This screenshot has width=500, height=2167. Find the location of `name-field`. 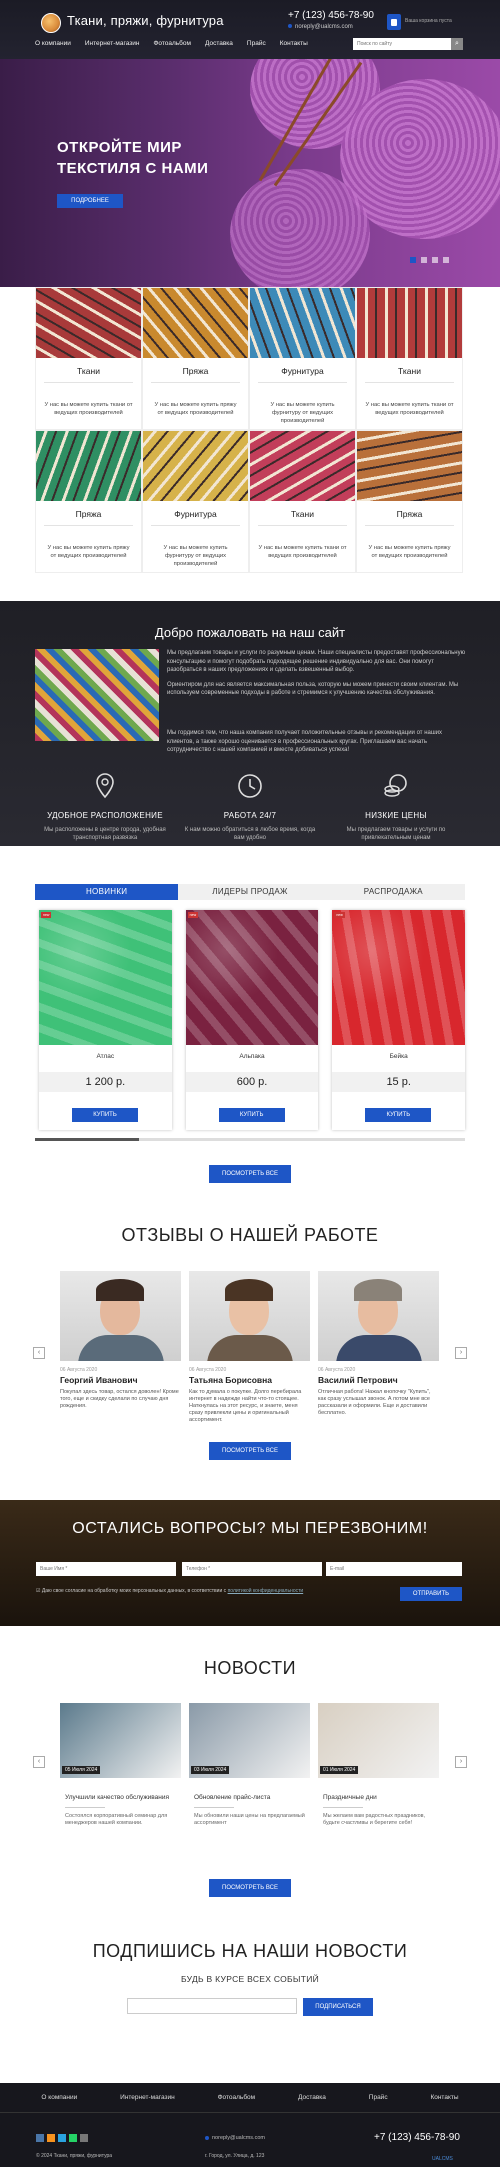

name-field is located at coordinates (106, 1569).